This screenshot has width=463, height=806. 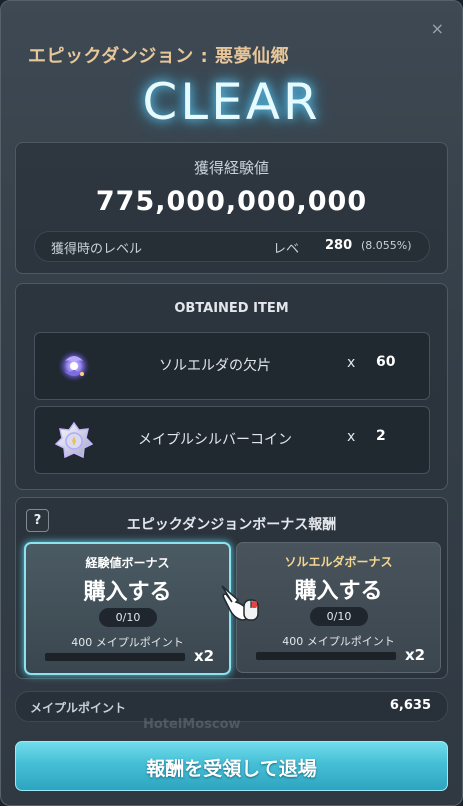 What do you see at coordinates (231, 525) in the screenshot?
I see `bonus-heading: エピックダンジョンボーナス報酬` at bounding box center [231, 525].